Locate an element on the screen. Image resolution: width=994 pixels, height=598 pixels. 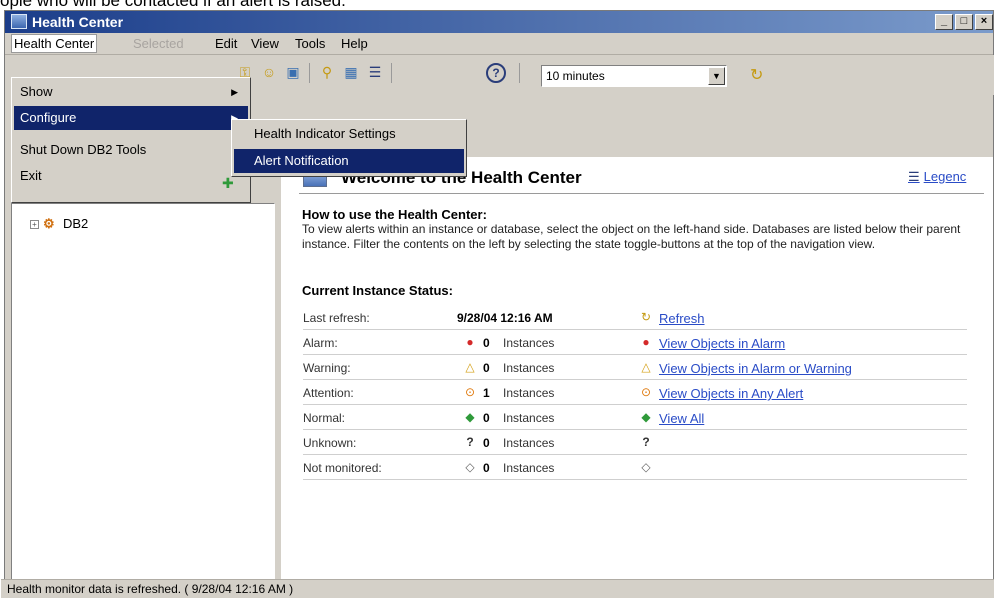
legend-icon: ☰ is located at coordinates (914, 176).